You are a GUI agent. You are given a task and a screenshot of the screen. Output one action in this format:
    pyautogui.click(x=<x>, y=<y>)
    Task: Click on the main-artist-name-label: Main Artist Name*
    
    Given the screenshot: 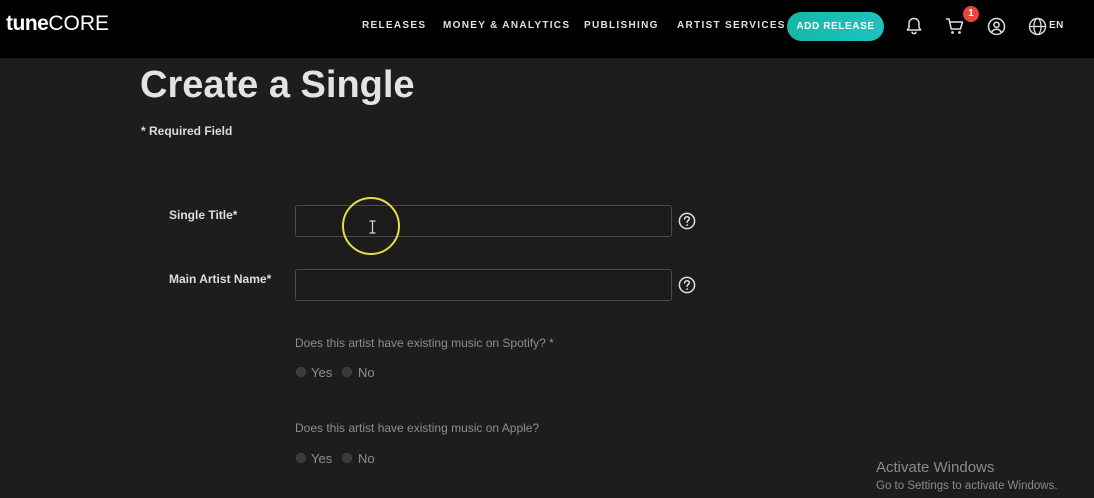 What is the action you would take?
    pyautogui.click(x=220, y=279)
    